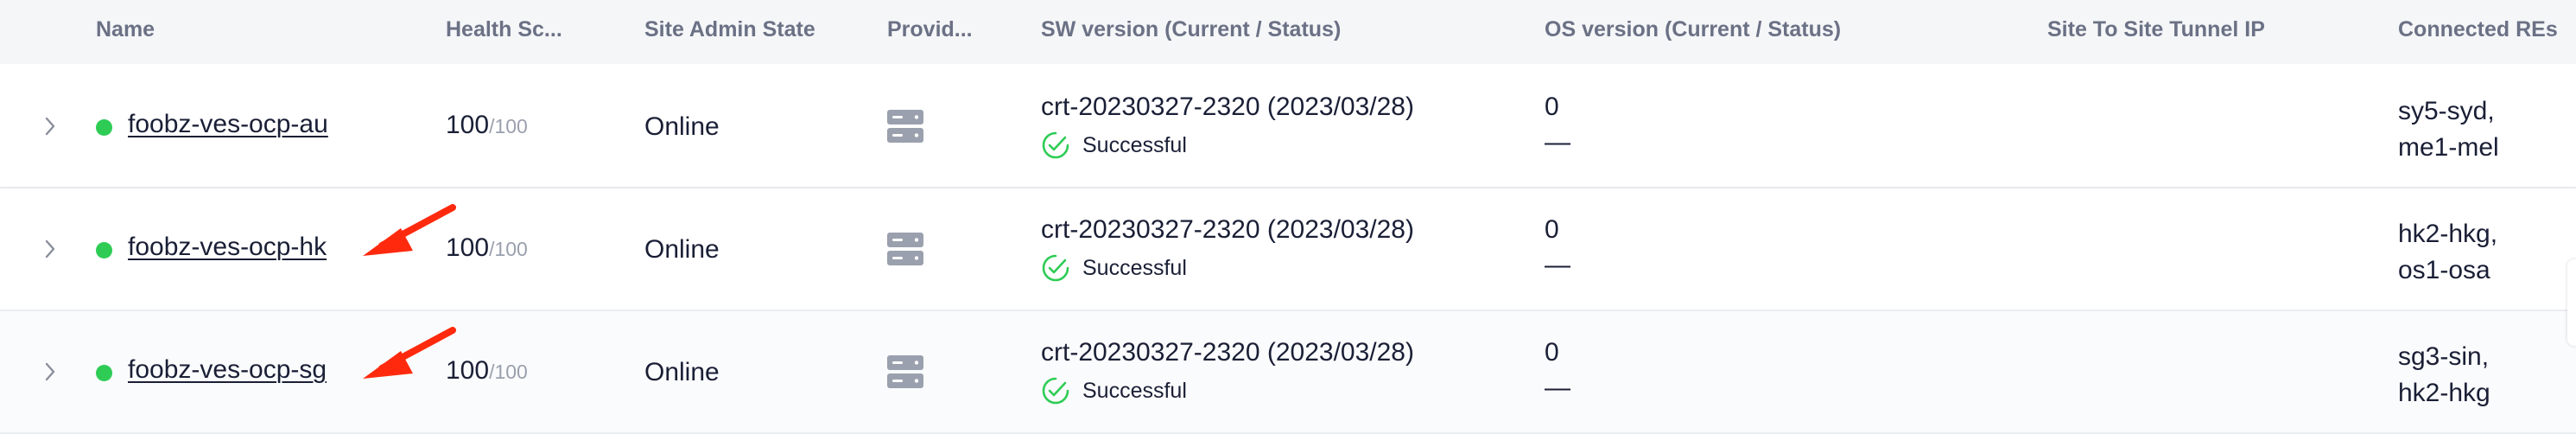 This screenshot has height=434, width=2576. I want to click on site-name-link: foobz-ves-ocp-sg, so click(227, 370).